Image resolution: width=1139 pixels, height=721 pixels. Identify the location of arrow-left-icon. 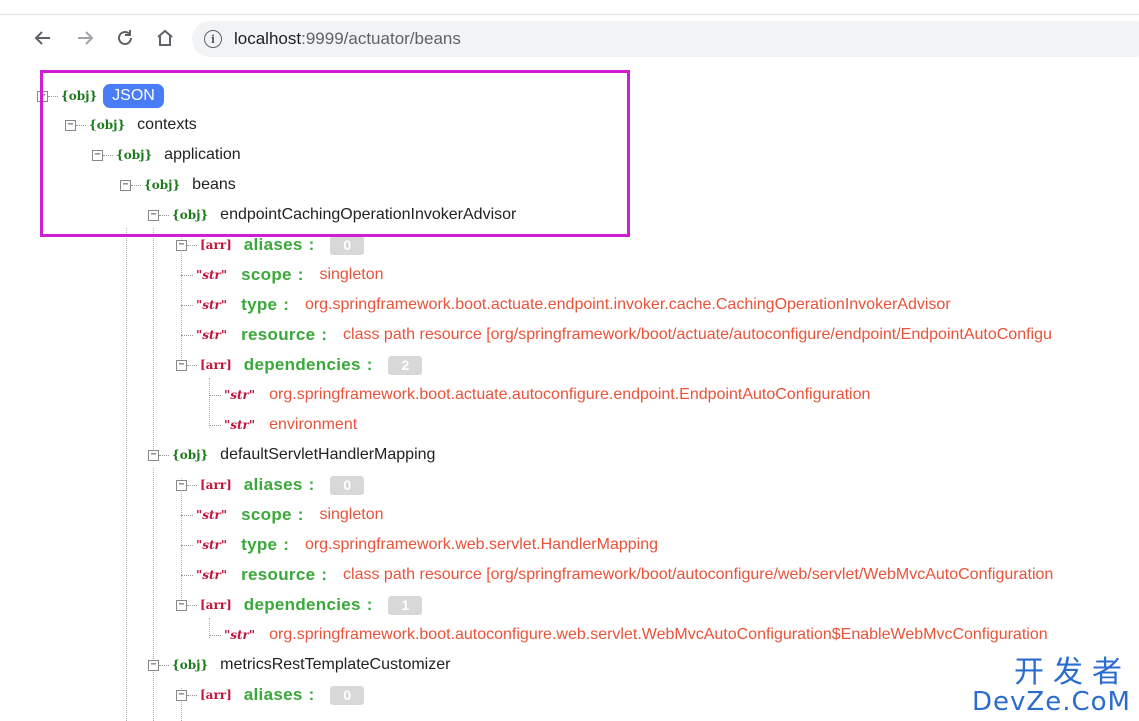
(42, 38).